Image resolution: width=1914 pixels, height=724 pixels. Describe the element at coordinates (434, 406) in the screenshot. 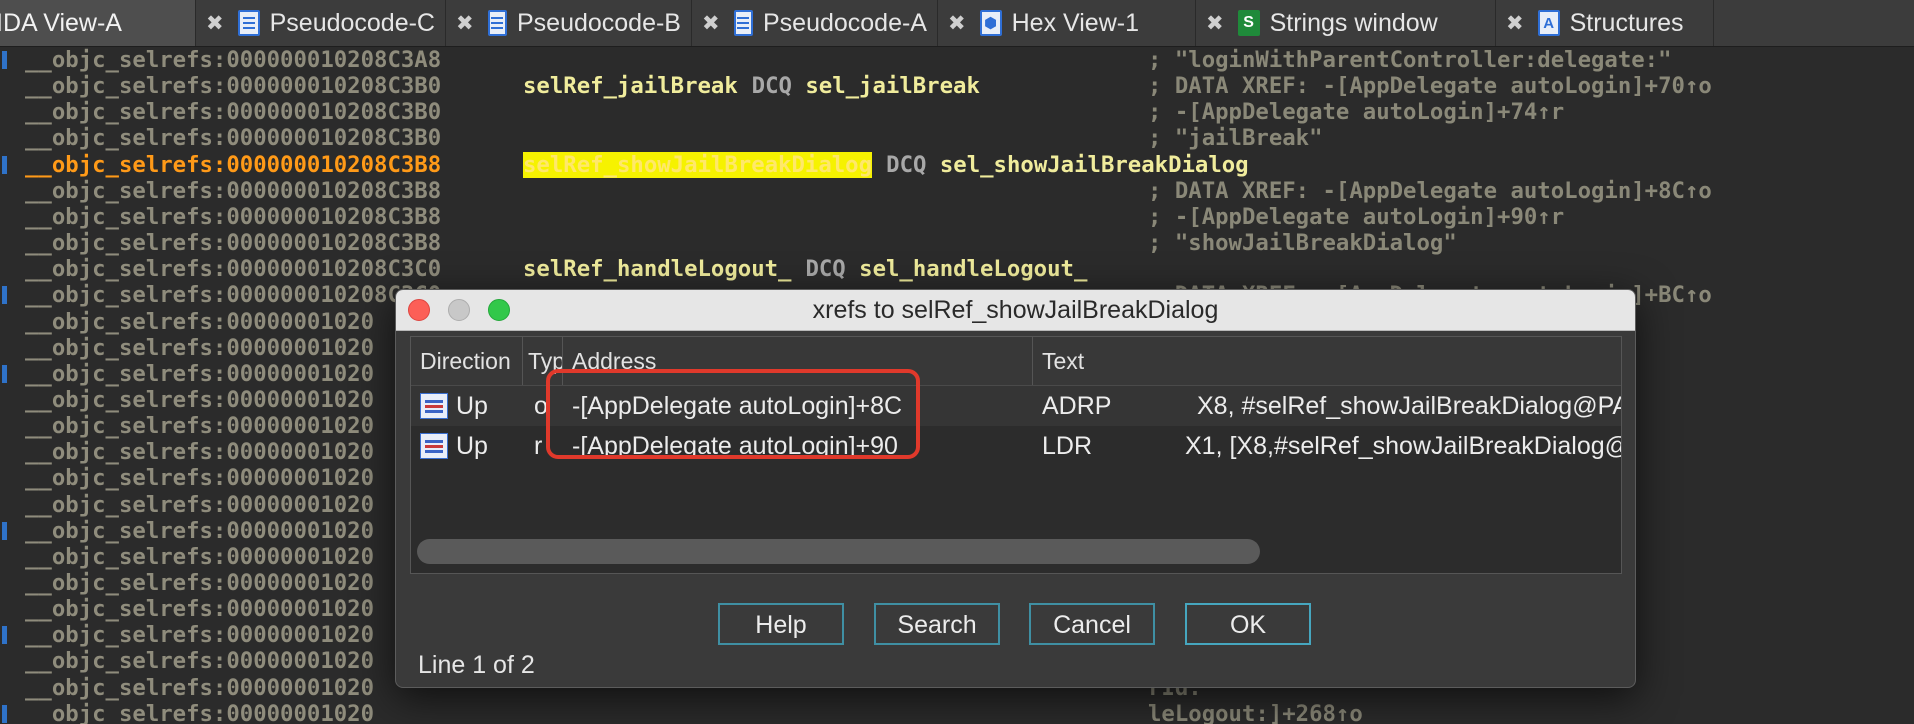

I see `xref-code-icon` at that location.